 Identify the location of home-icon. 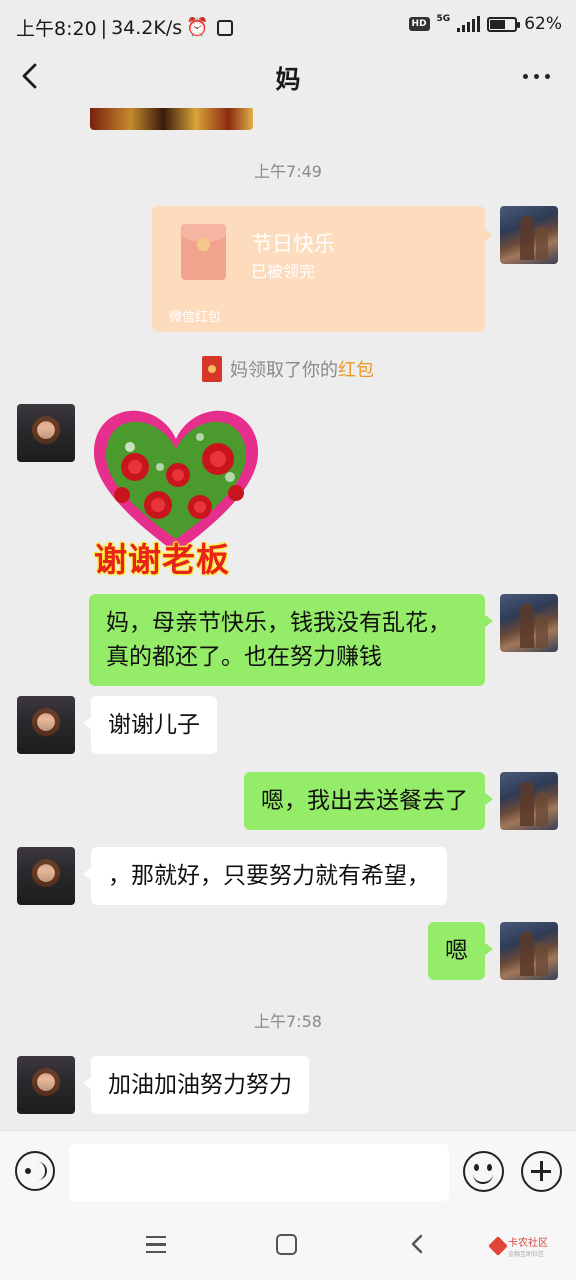
(286, 1244).